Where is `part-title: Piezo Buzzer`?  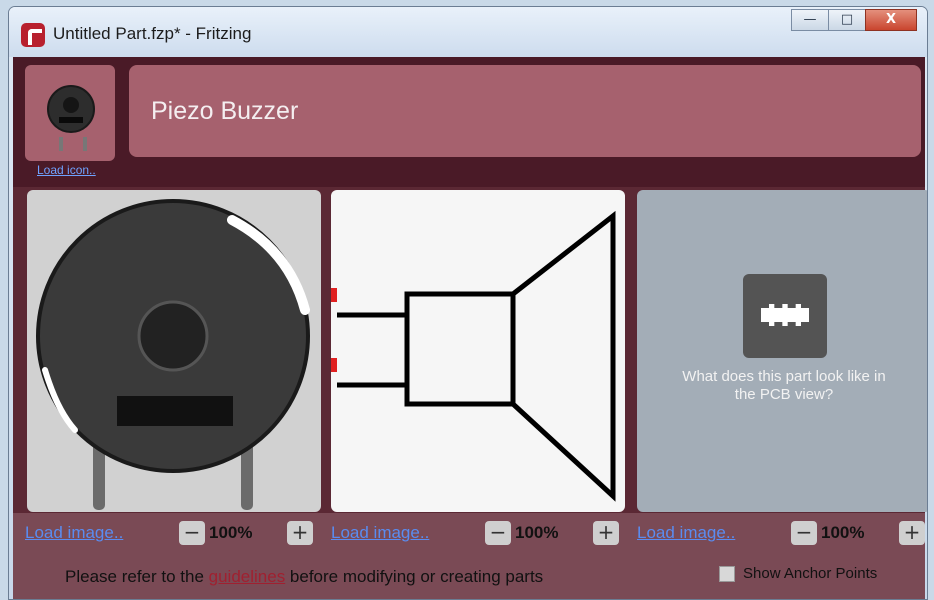
part-title: Piezo Buzzer is located at coordinates (225, 111).